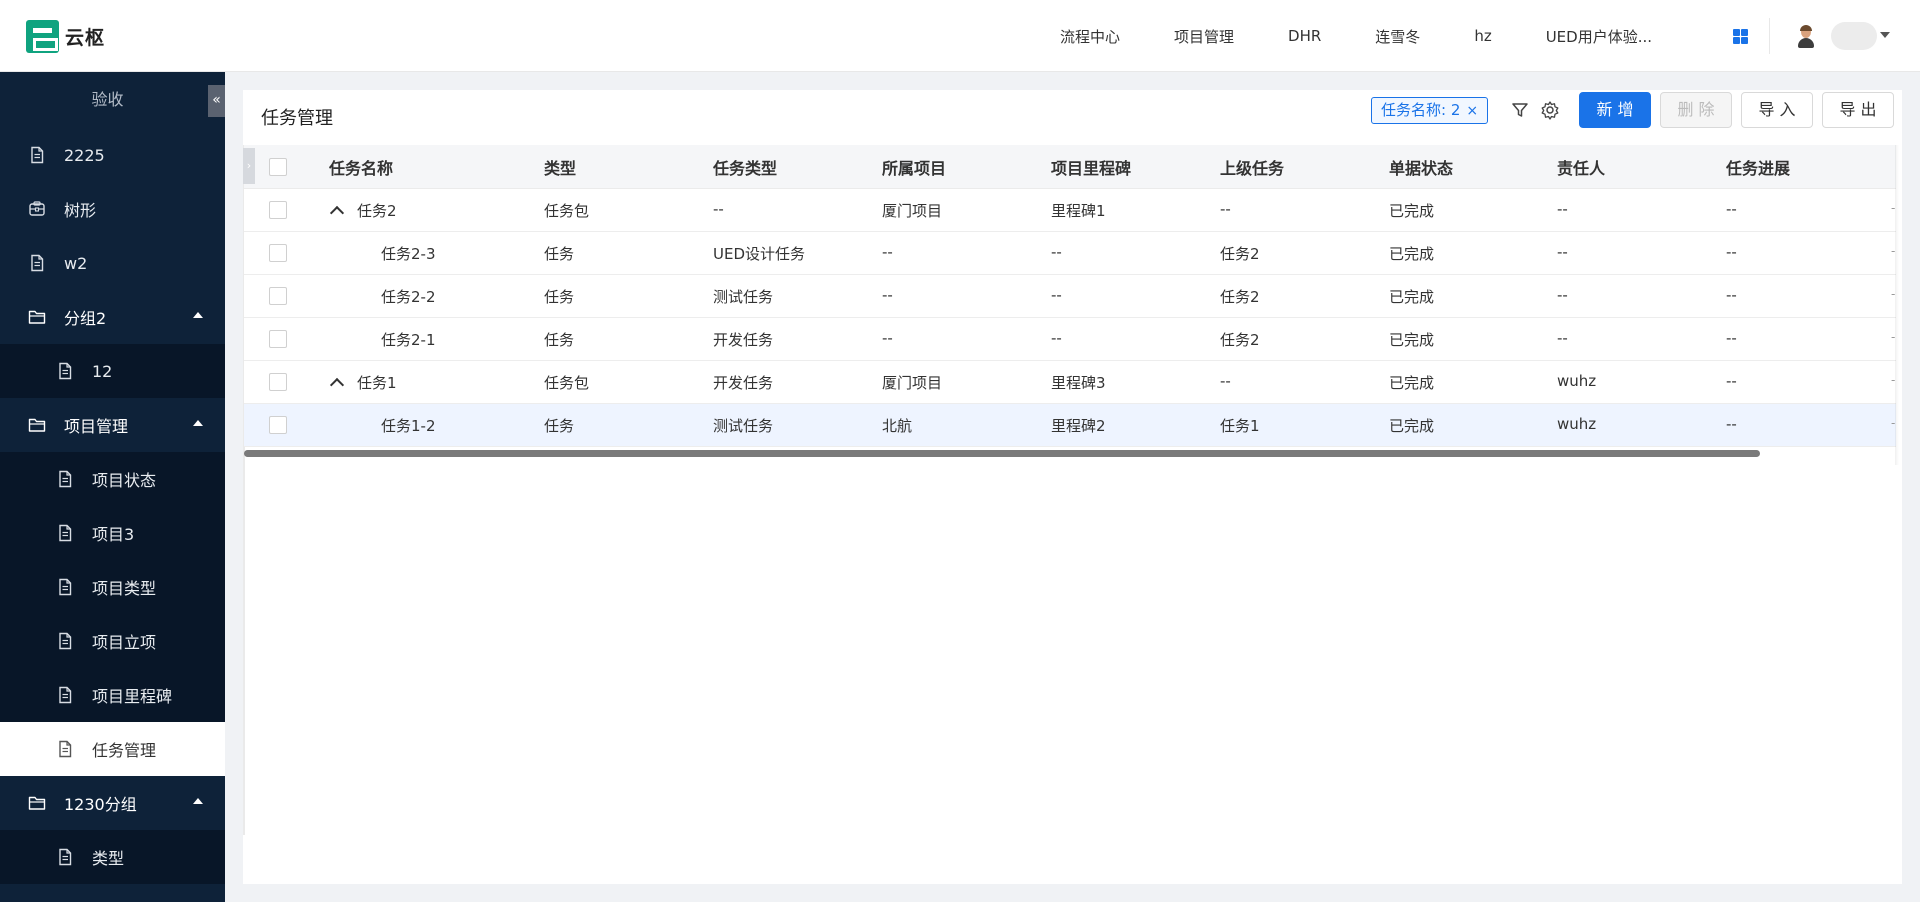  I want to click on sidebar-item-8: 项目类型, so click(112, 587).